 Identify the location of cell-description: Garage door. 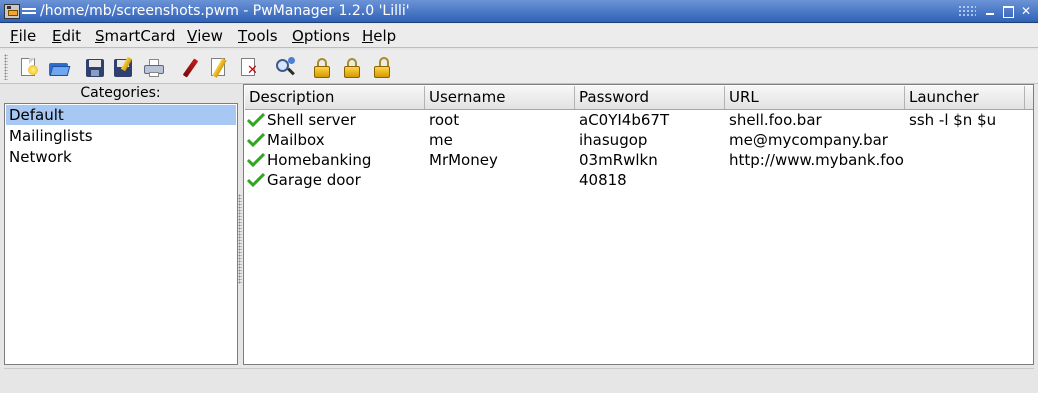
(314, 180).